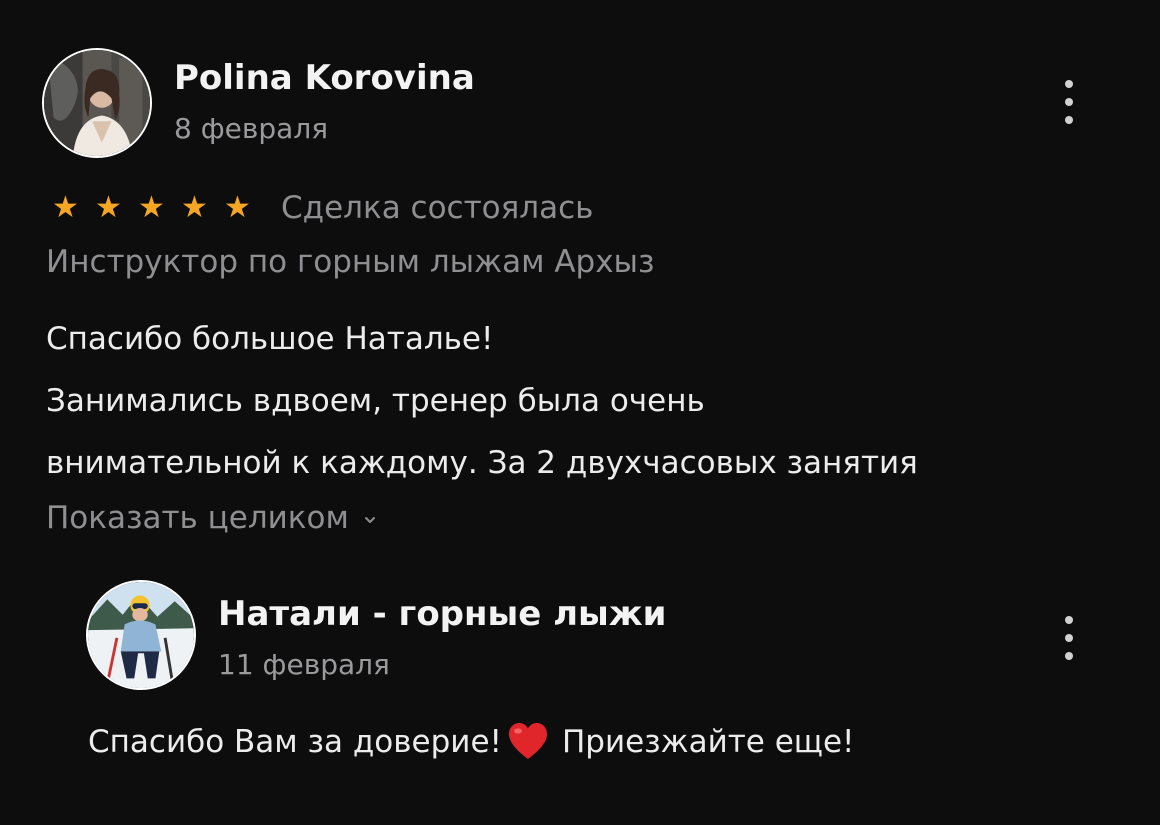  Describe the element at coordinates (295, 742) in the screenshot. I see `reply-text-start: Спасибо Вам за доверие!` at that location.